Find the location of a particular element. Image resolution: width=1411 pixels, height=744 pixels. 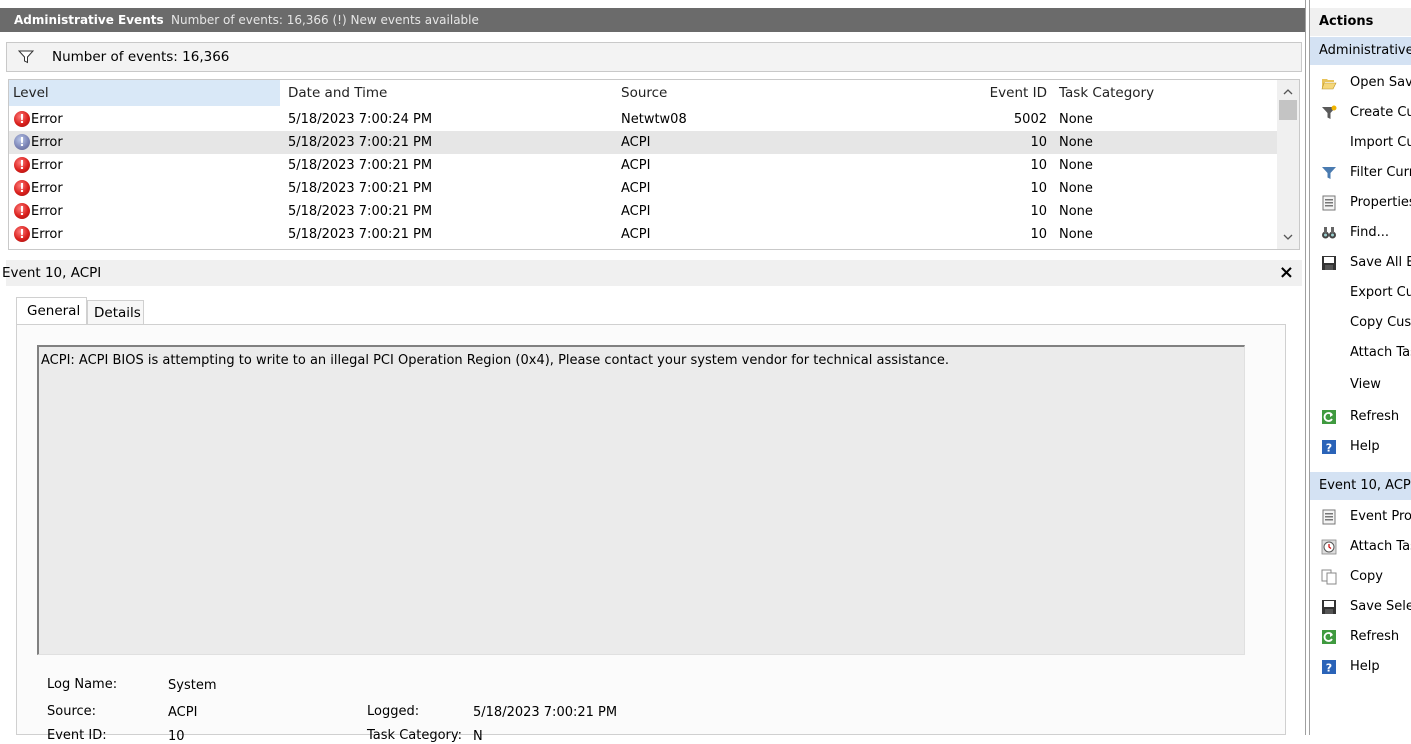

action-open-saved: Open Sav is located at coordinates (1360, 83).